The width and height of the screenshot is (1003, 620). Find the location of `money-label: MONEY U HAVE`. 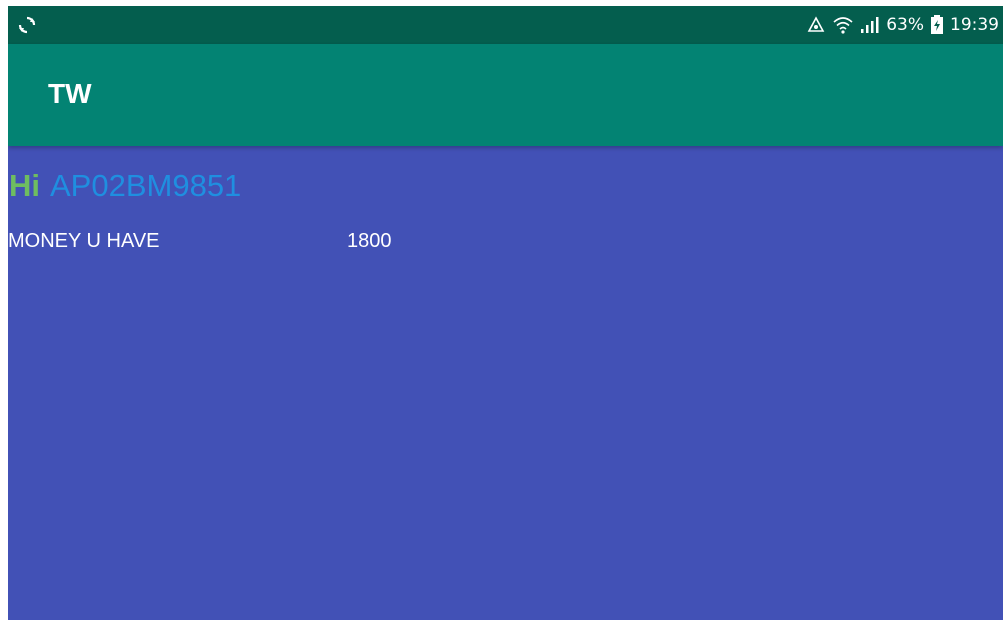

money-label: MONEY U HAVE is located at coordinates (84, 241).